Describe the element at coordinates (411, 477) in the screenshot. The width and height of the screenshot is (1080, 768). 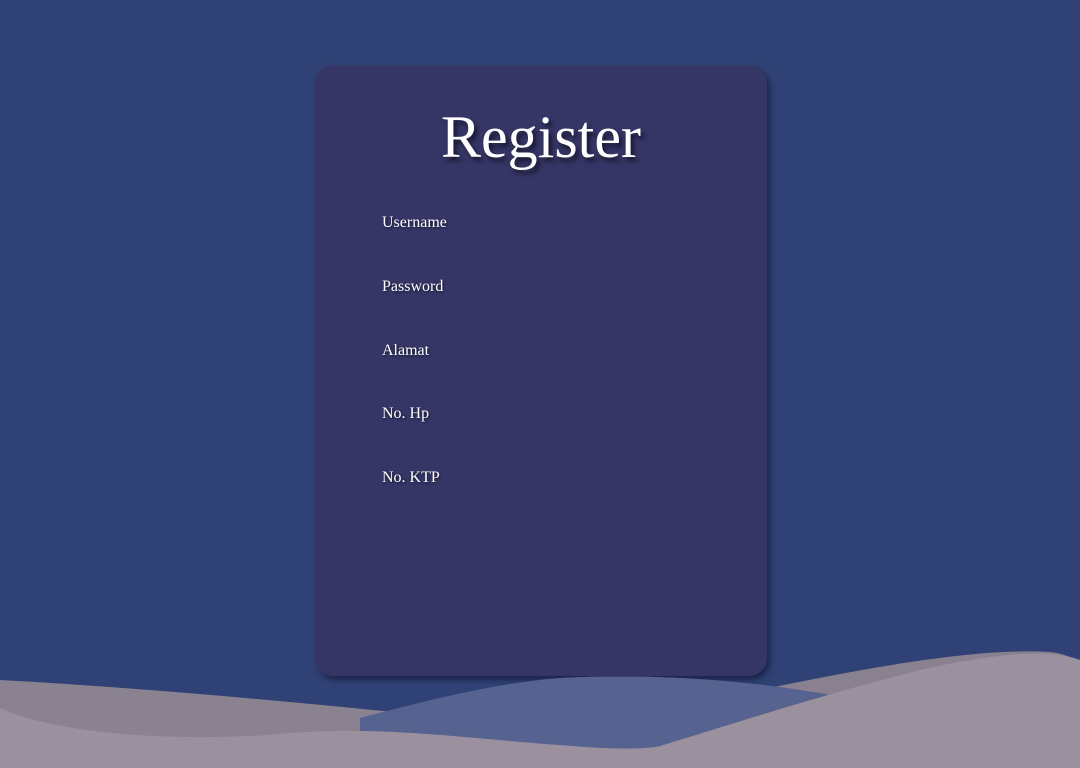
I see `no-ktp-label: No. KTP` at that location.